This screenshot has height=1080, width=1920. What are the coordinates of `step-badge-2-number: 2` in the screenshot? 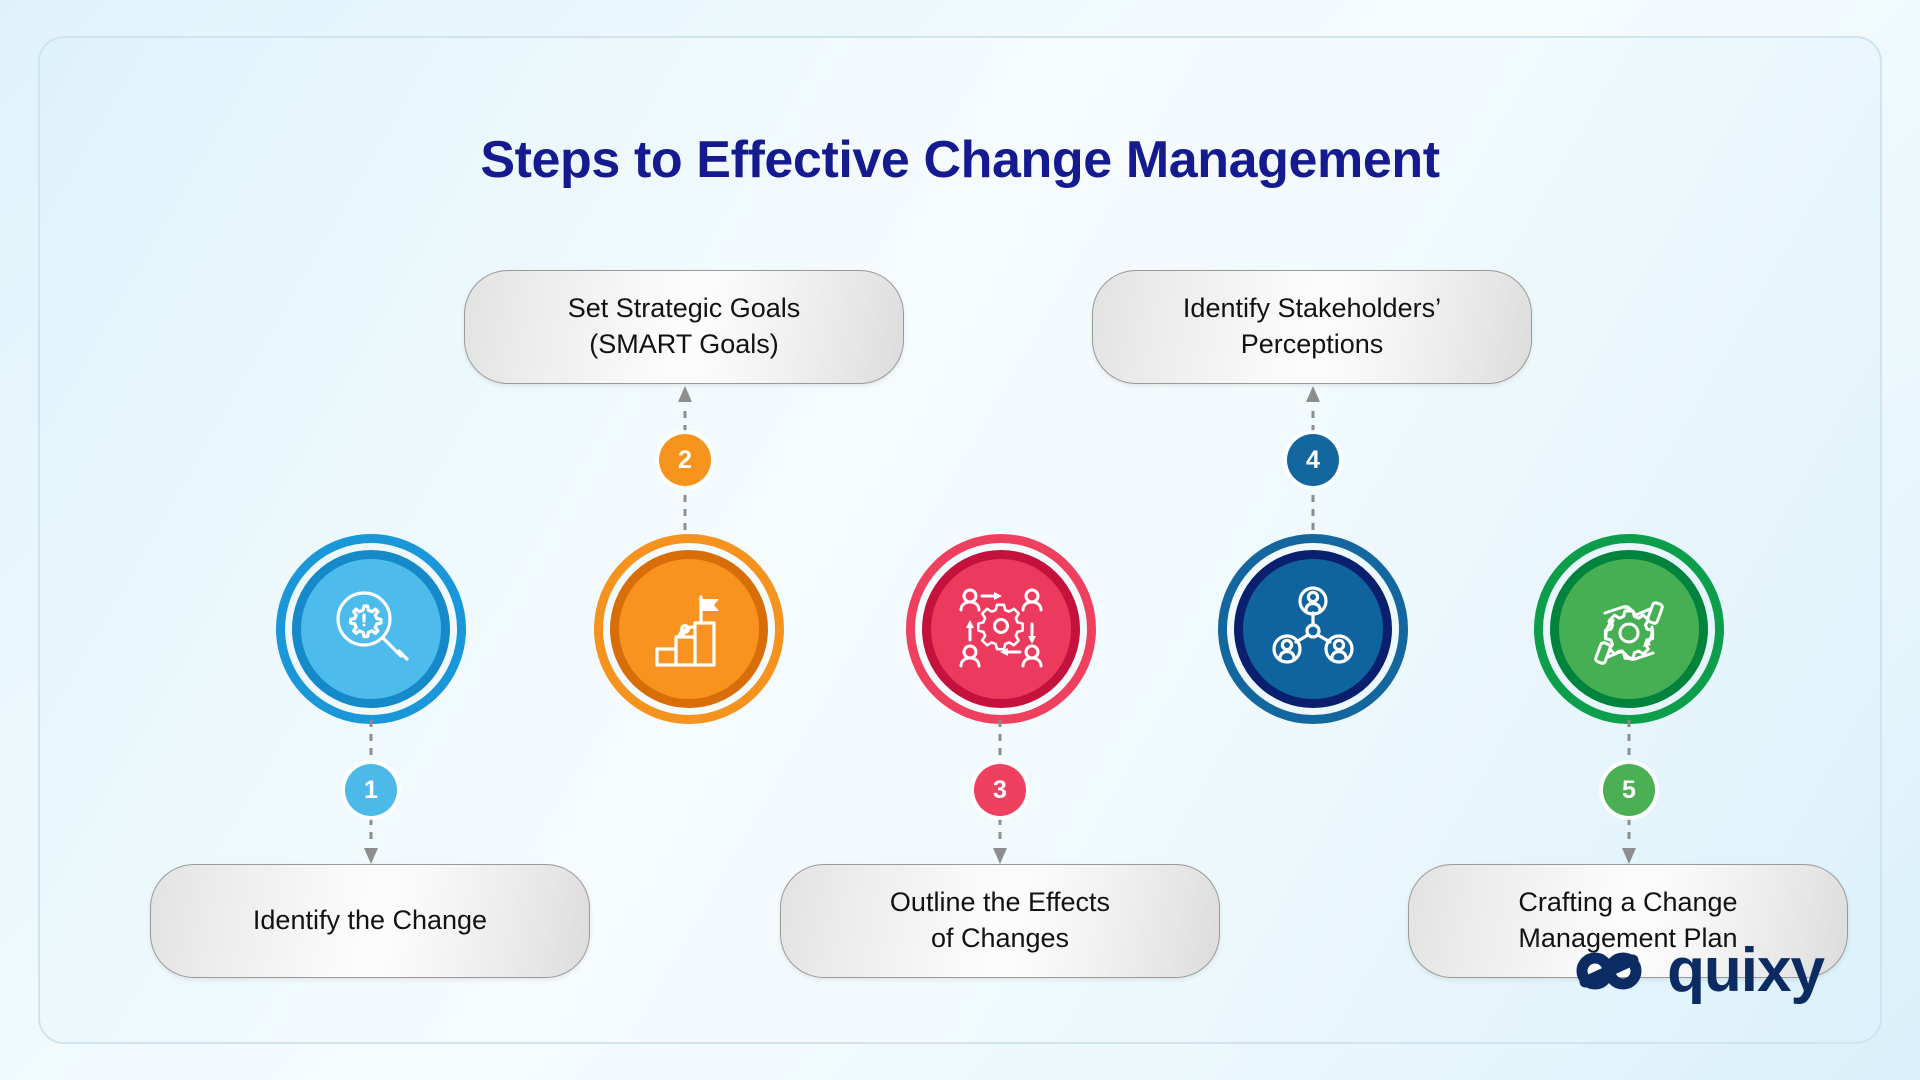 It's located at (685, 459).